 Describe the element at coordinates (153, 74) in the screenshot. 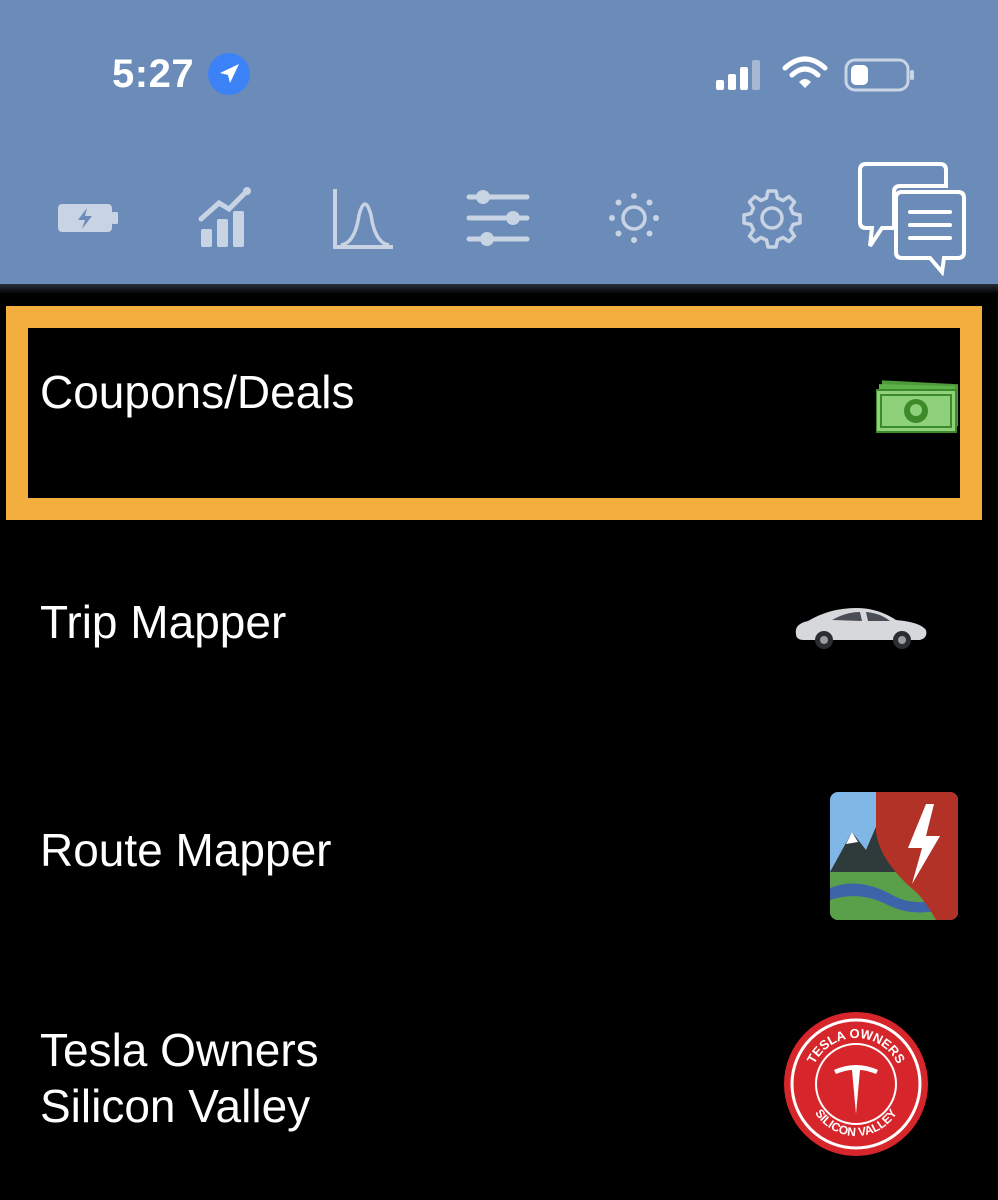

I see `status-time: 5:27` at that location.